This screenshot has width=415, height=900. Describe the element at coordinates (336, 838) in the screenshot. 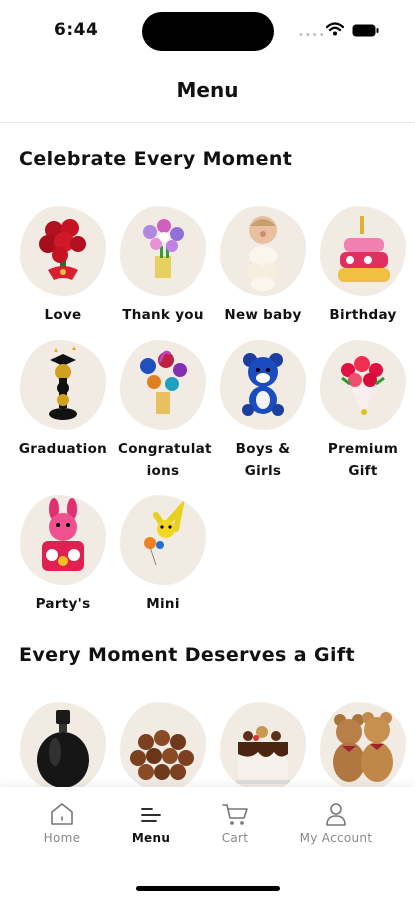

I see `tab-label: My Account` at that location.